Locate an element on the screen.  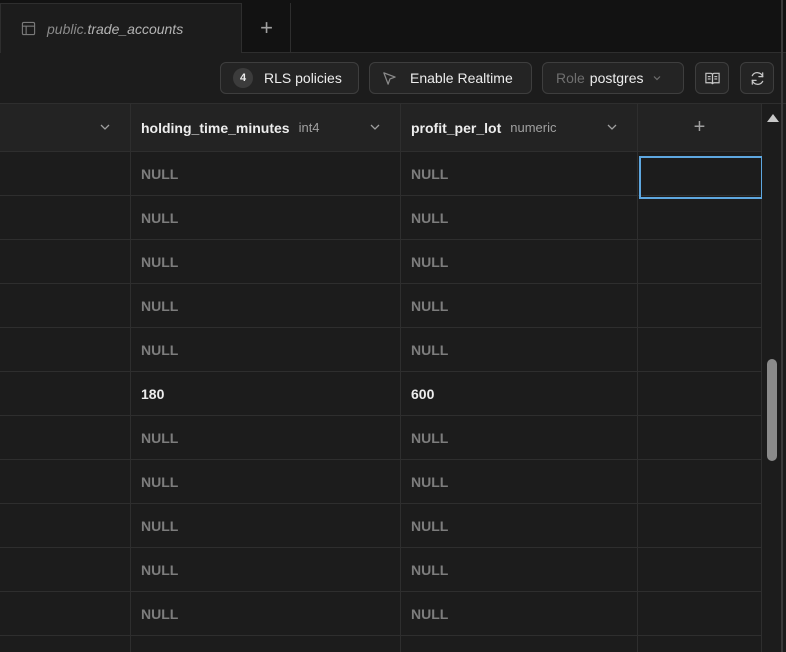
new-tab-button: + is located at coordinates (267, 28).